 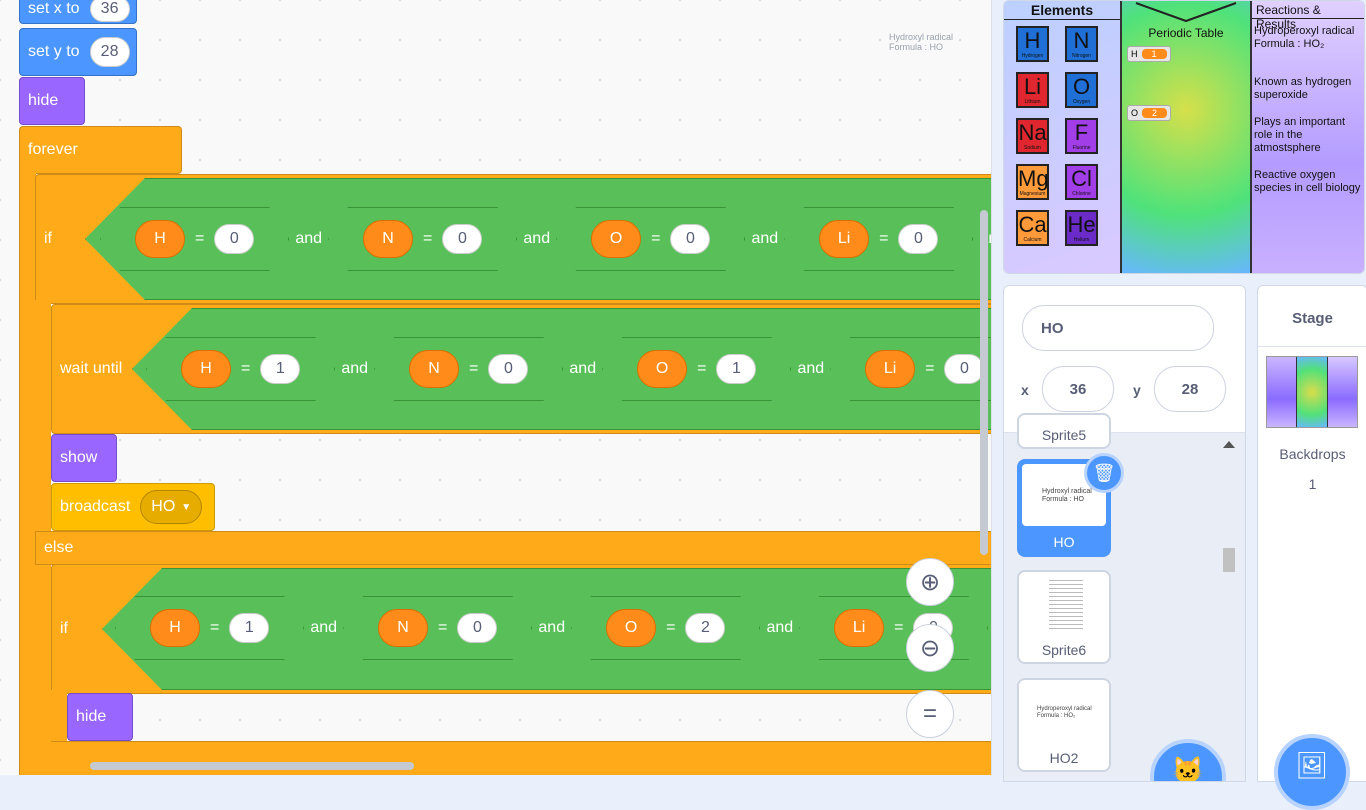 I want to click on element-symbol: Cl, so click(x=1081, y=178).